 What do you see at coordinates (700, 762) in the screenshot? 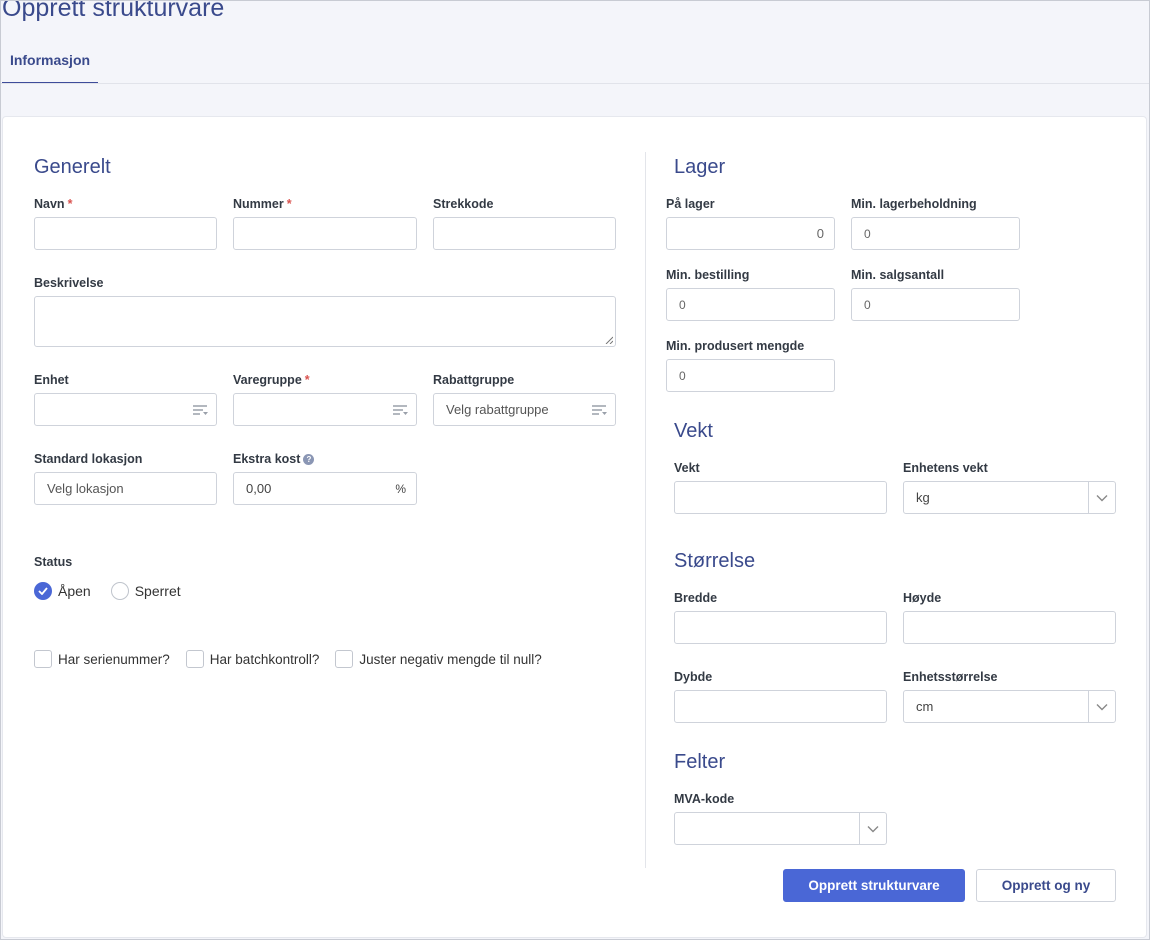
I see `section-heading-fields: Felter` at bounding box center [700, 762].